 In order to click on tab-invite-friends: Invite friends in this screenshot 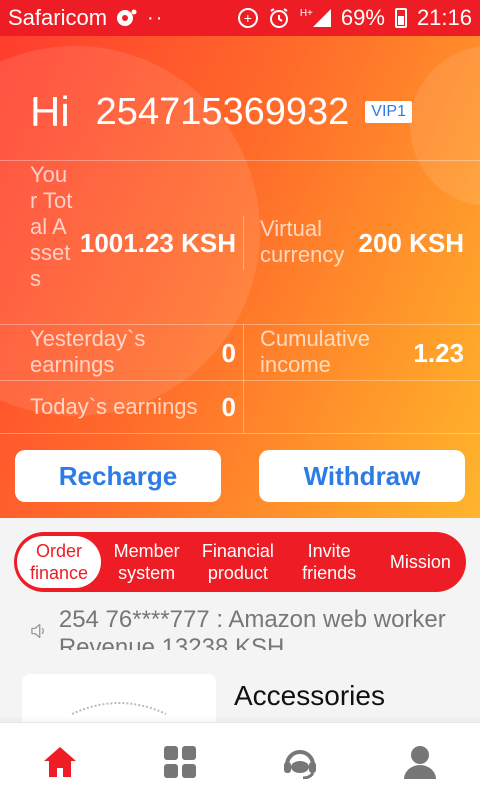, I will do `click(329, 562)`.